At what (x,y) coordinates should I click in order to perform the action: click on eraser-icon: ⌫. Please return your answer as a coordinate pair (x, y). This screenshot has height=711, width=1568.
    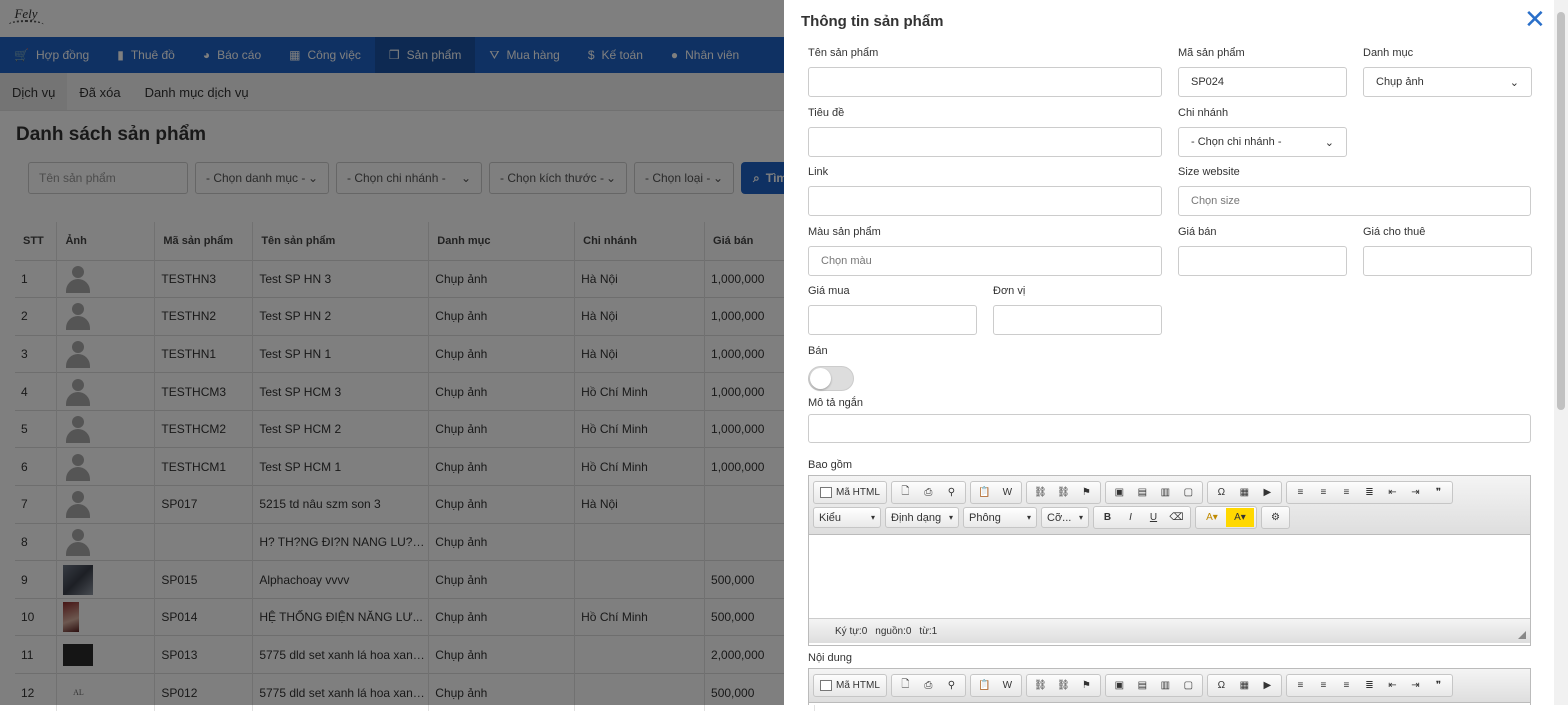
    Looking at the image, I should click on (1176, 517).